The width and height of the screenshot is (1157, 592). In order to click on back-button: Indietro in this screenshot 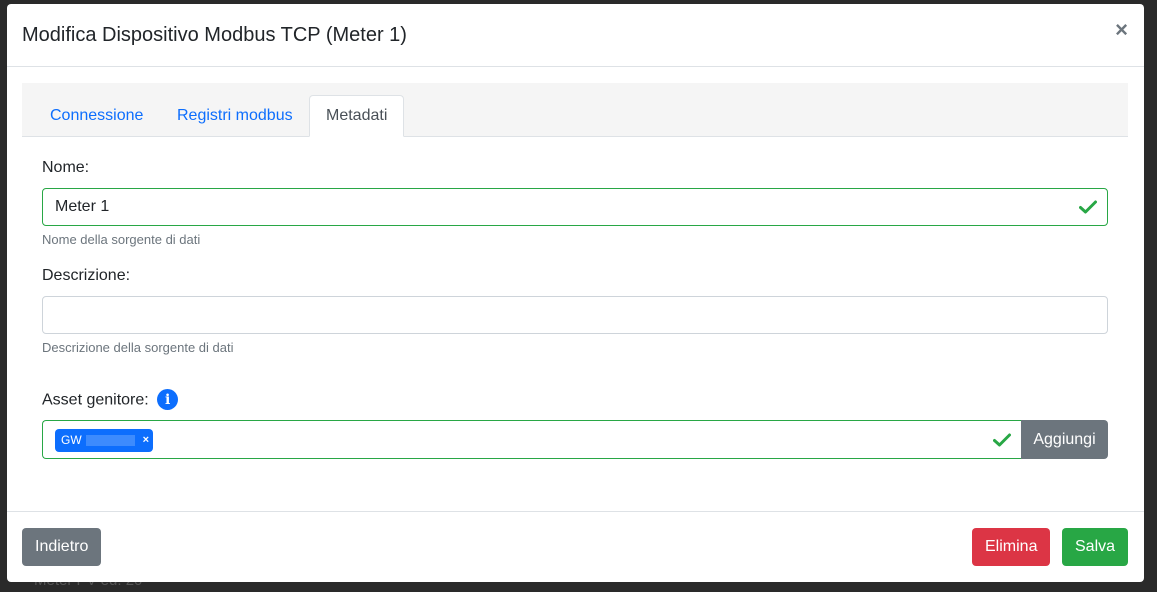, I will do `click(62, 547)`.